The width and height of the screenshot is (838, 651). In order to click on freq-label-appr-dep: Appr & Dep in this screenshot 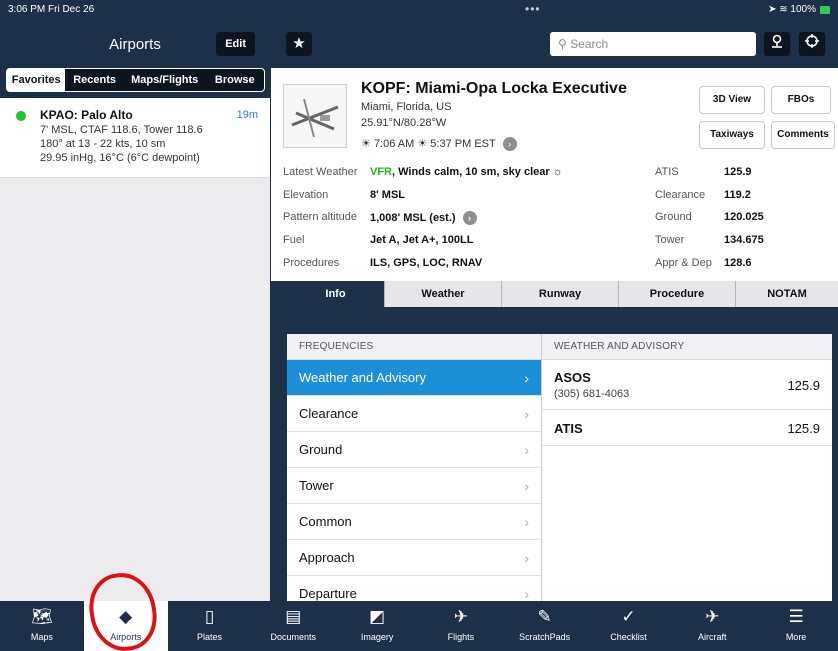, I will do `click(683, 263)`.